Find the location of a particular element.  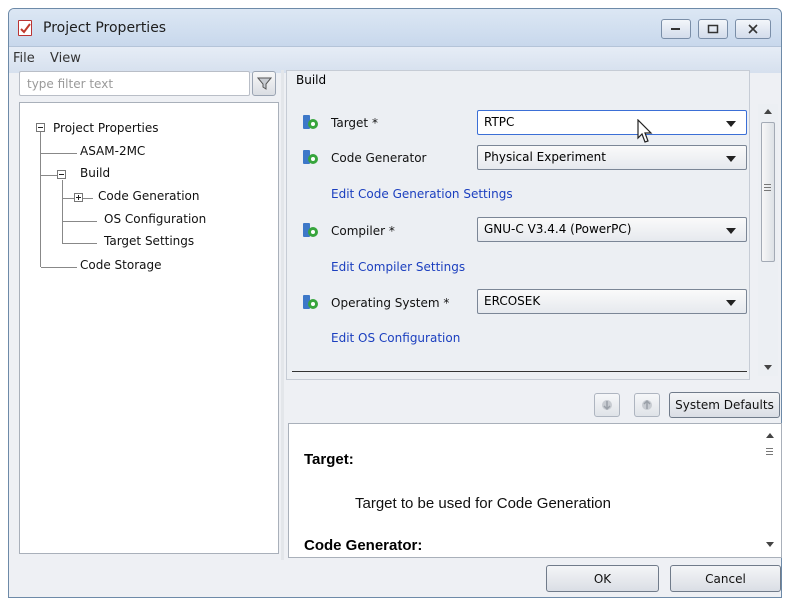

compiler-value: GNU-C V3.4.4 (PowerPC) is located at coordinates (558, 229).